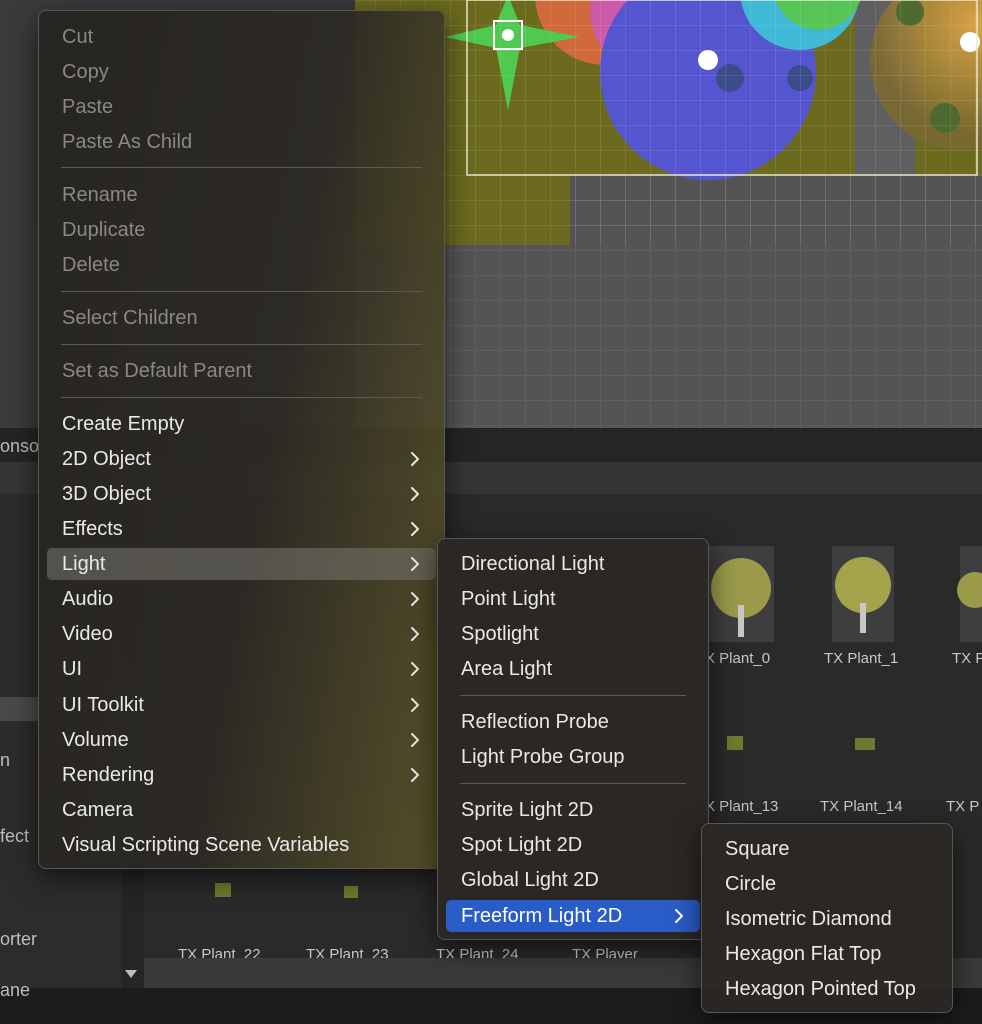 The image size is (982, 1024). Describe the element at coordinates (533, 564) in the screenshot. I see `menu-item-label: Directional Light` at that location.